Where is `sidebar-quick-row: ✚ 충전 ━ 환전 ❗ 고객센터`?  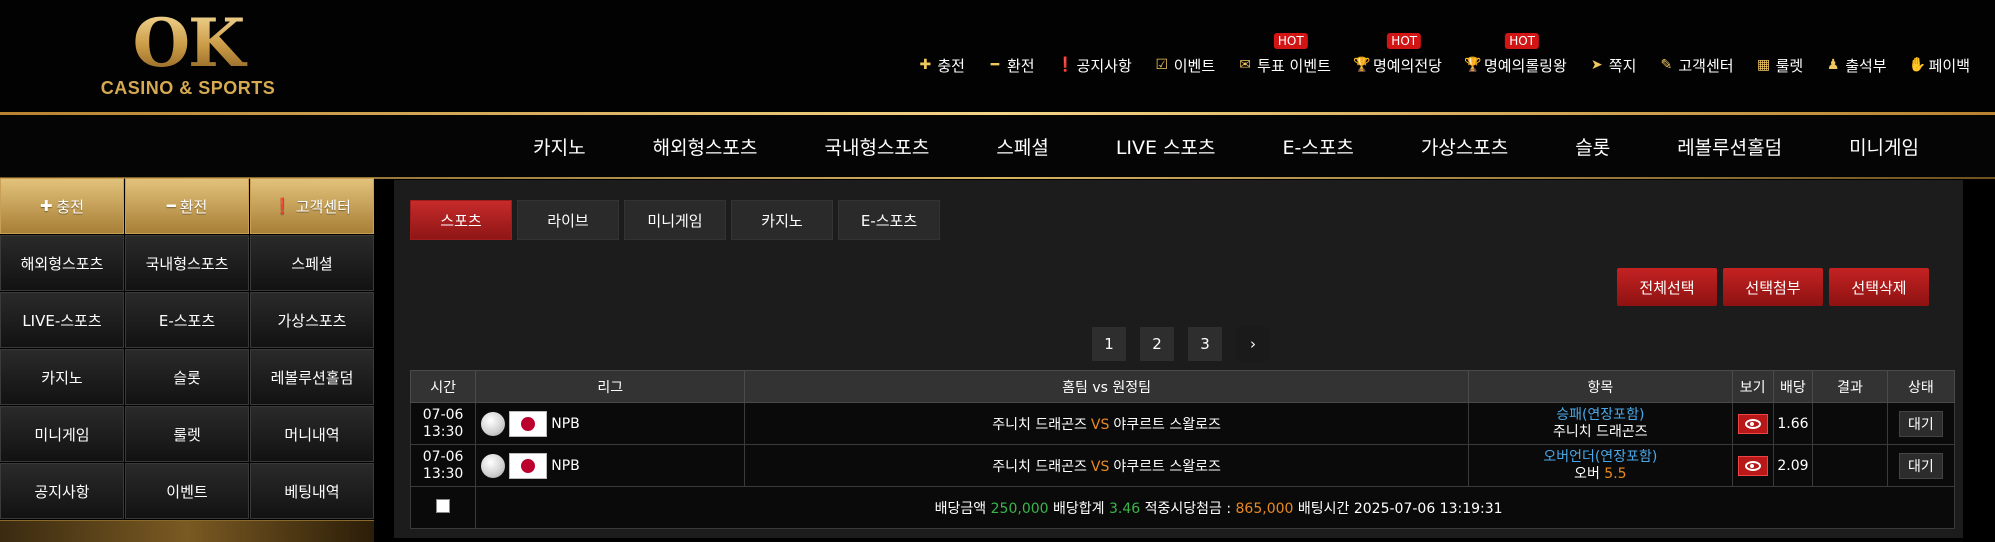
sidebar-quick-row: ✚ 충전 ━ 환전 ❗ 고객센터 is located at coordinates (187, 206).